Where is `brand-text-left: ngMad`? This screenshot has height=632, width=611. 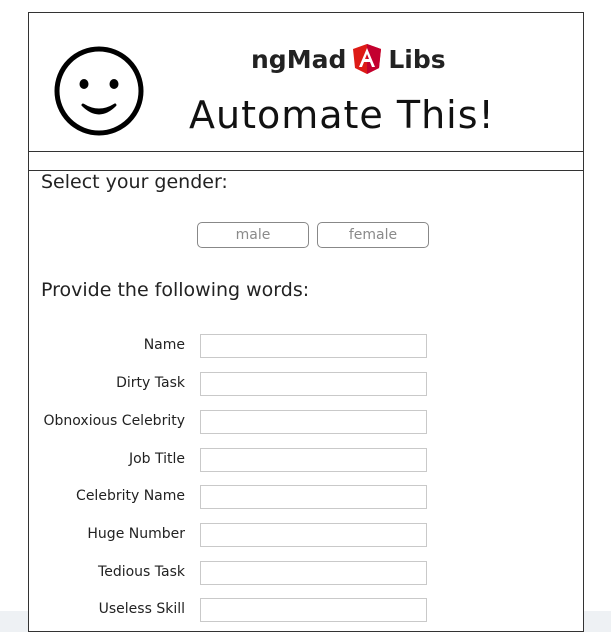 brand-text-left: ngMad is located at coordinates (299, 59).